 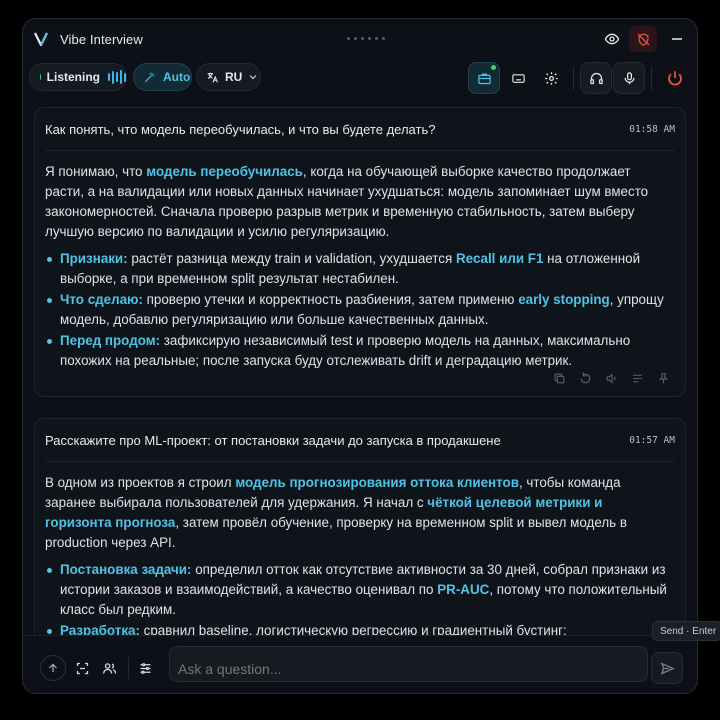 I want to click on shield-off-icon, so click(x=643, y=39).